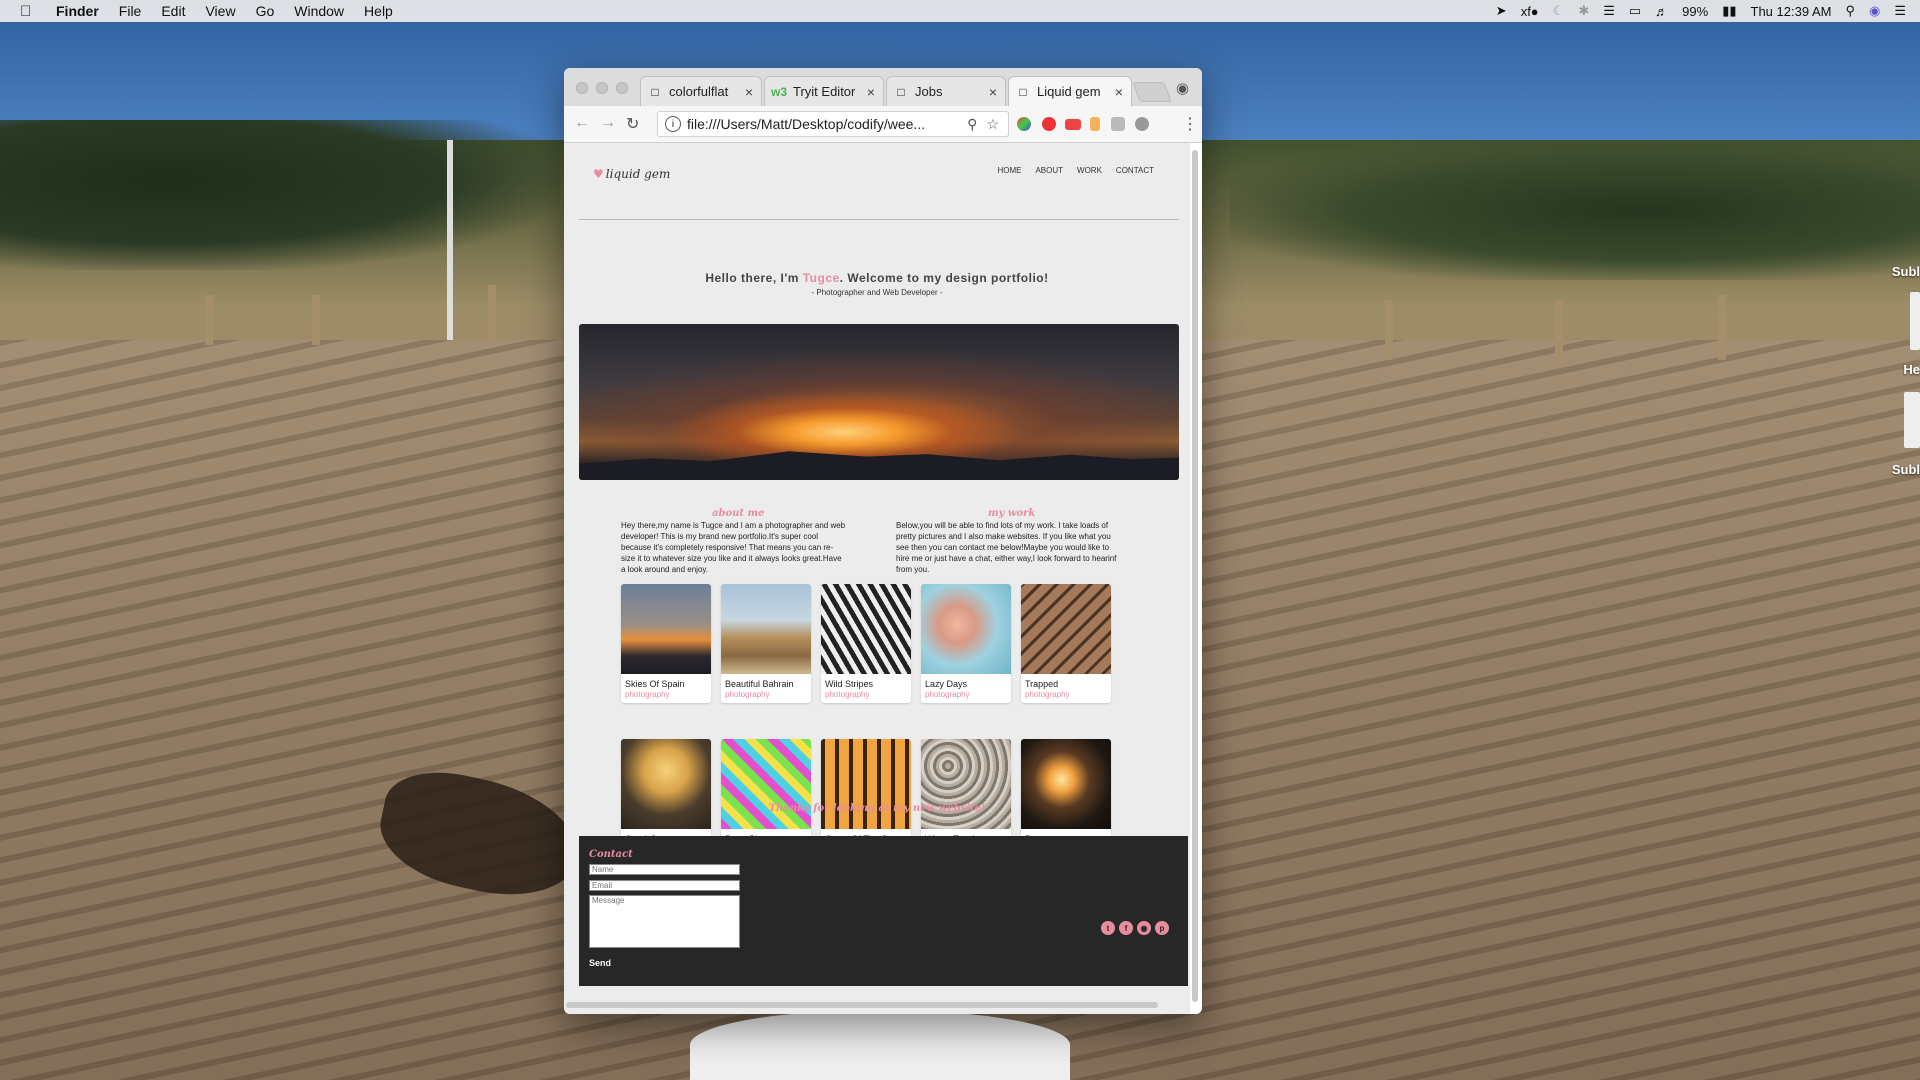  I want to click on gallery-card: Lazy Days photography, so click(966, 643).